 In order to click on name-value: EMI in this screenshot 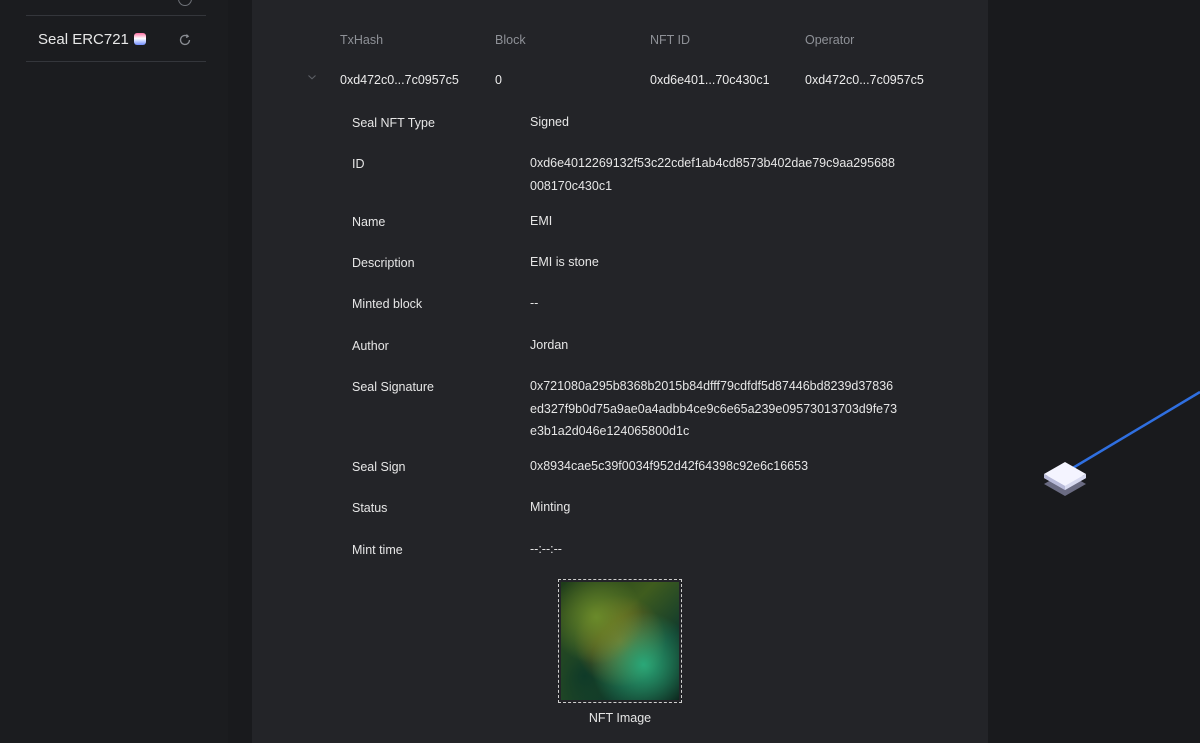, I will do `click(541, 221)`.